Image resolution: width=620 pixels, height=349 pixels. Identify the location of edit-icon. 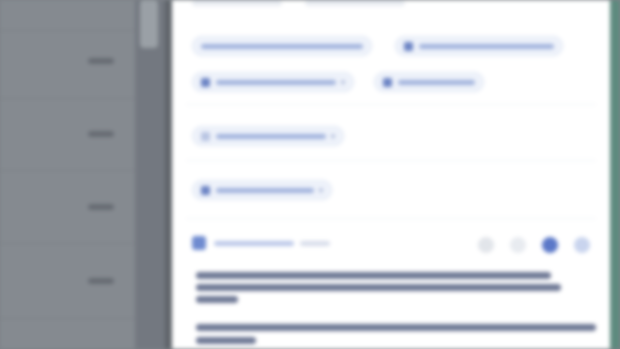
(518, 245).